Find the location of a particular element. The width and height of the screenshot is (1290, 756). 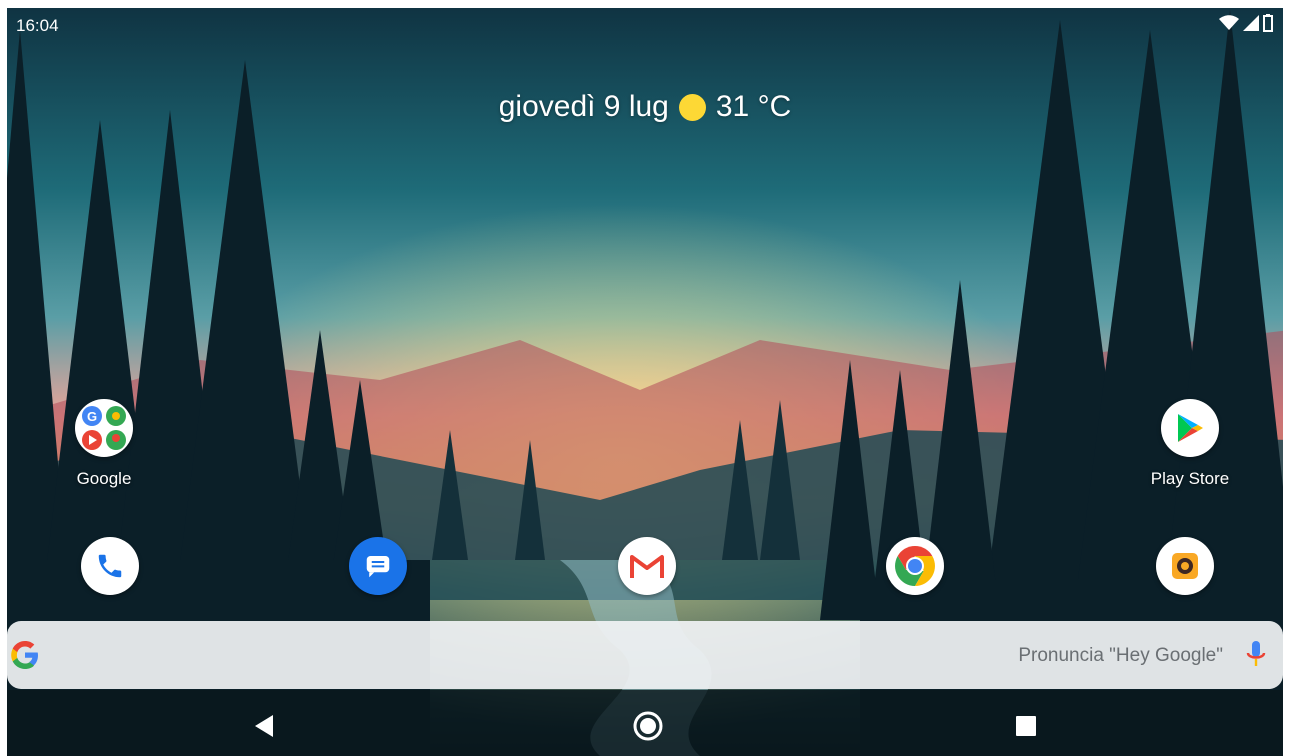

status-icons is located at coordinates (1246, 23).